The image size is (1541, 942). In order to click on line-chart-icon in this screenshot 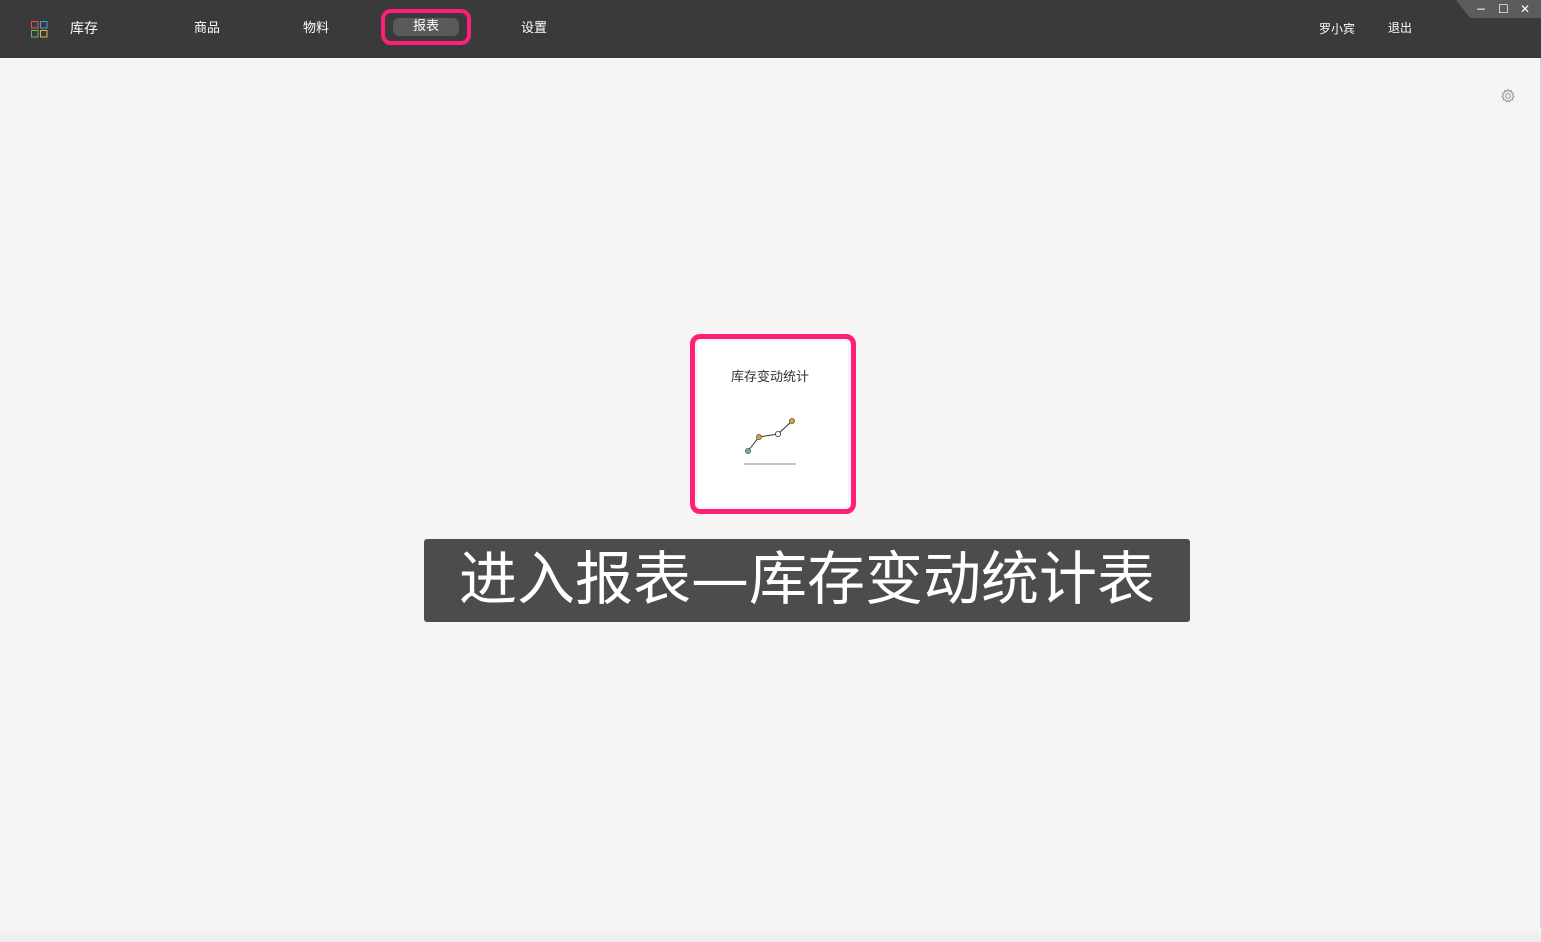, I will do `click(770, 441)`.